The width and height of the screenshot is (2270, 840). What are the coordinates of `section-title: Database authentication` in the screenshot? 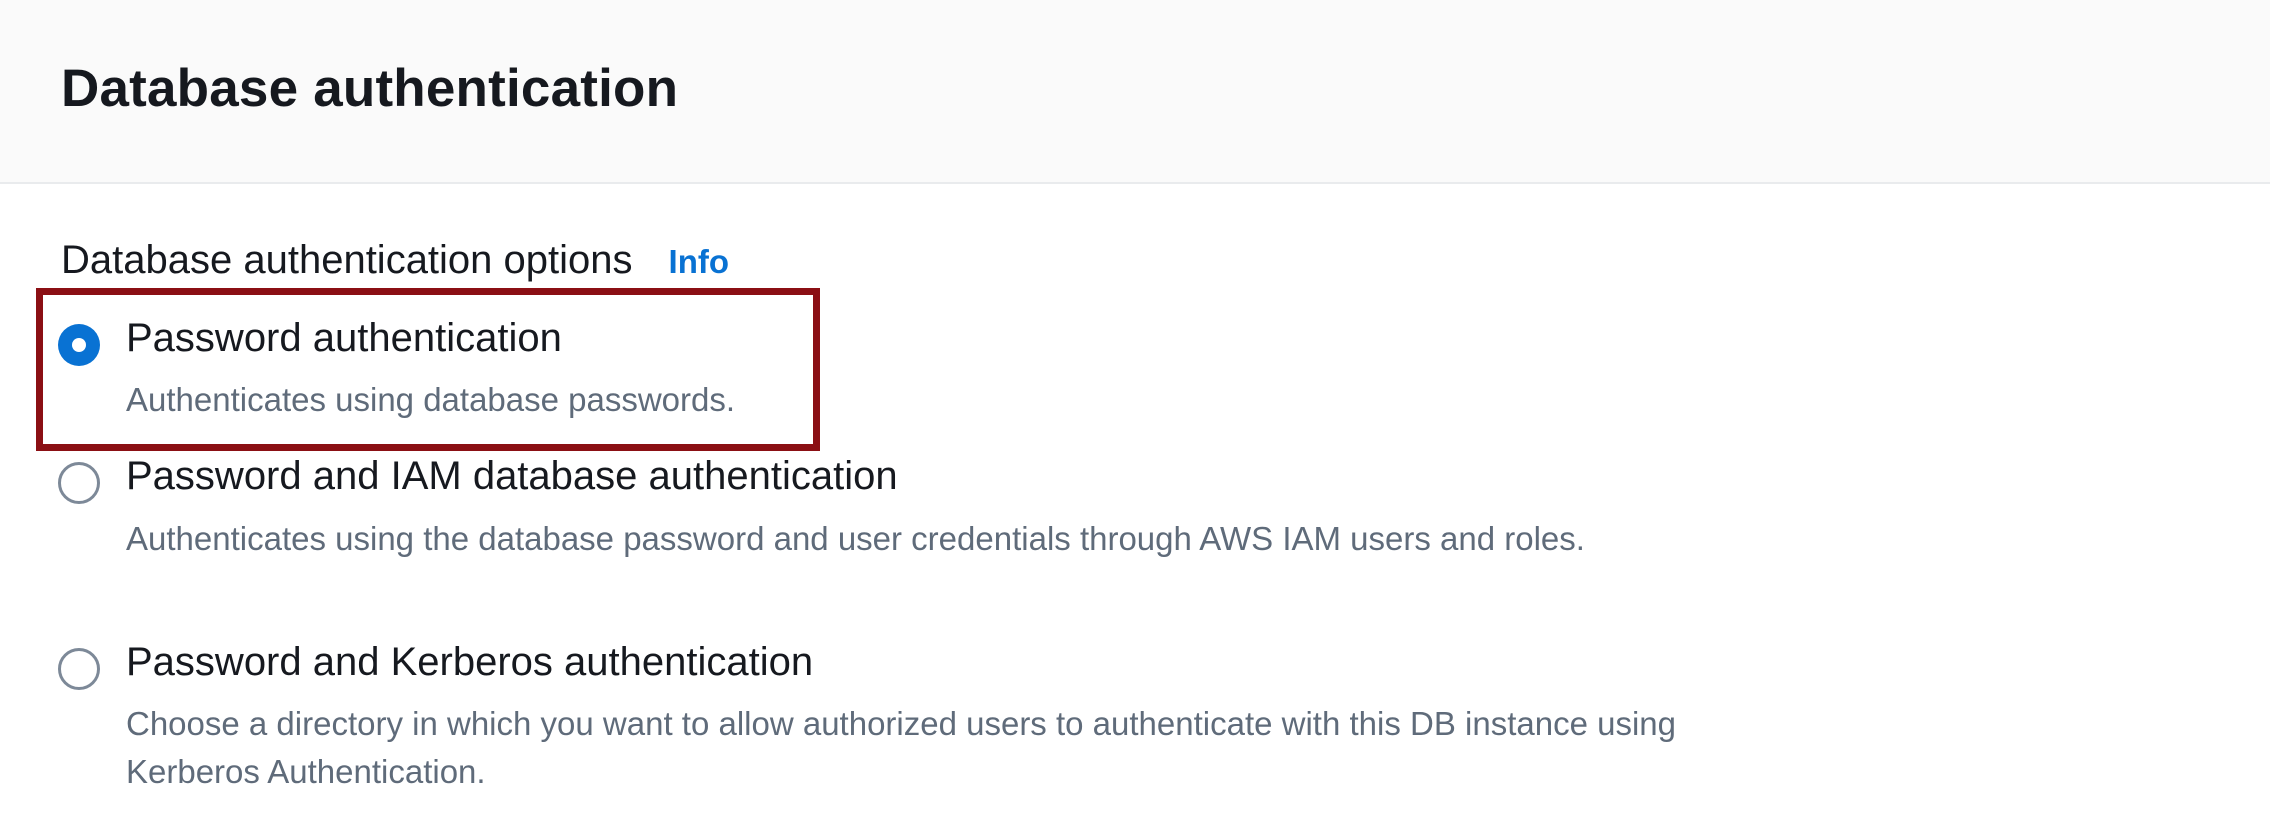 It's located at (370, 88).